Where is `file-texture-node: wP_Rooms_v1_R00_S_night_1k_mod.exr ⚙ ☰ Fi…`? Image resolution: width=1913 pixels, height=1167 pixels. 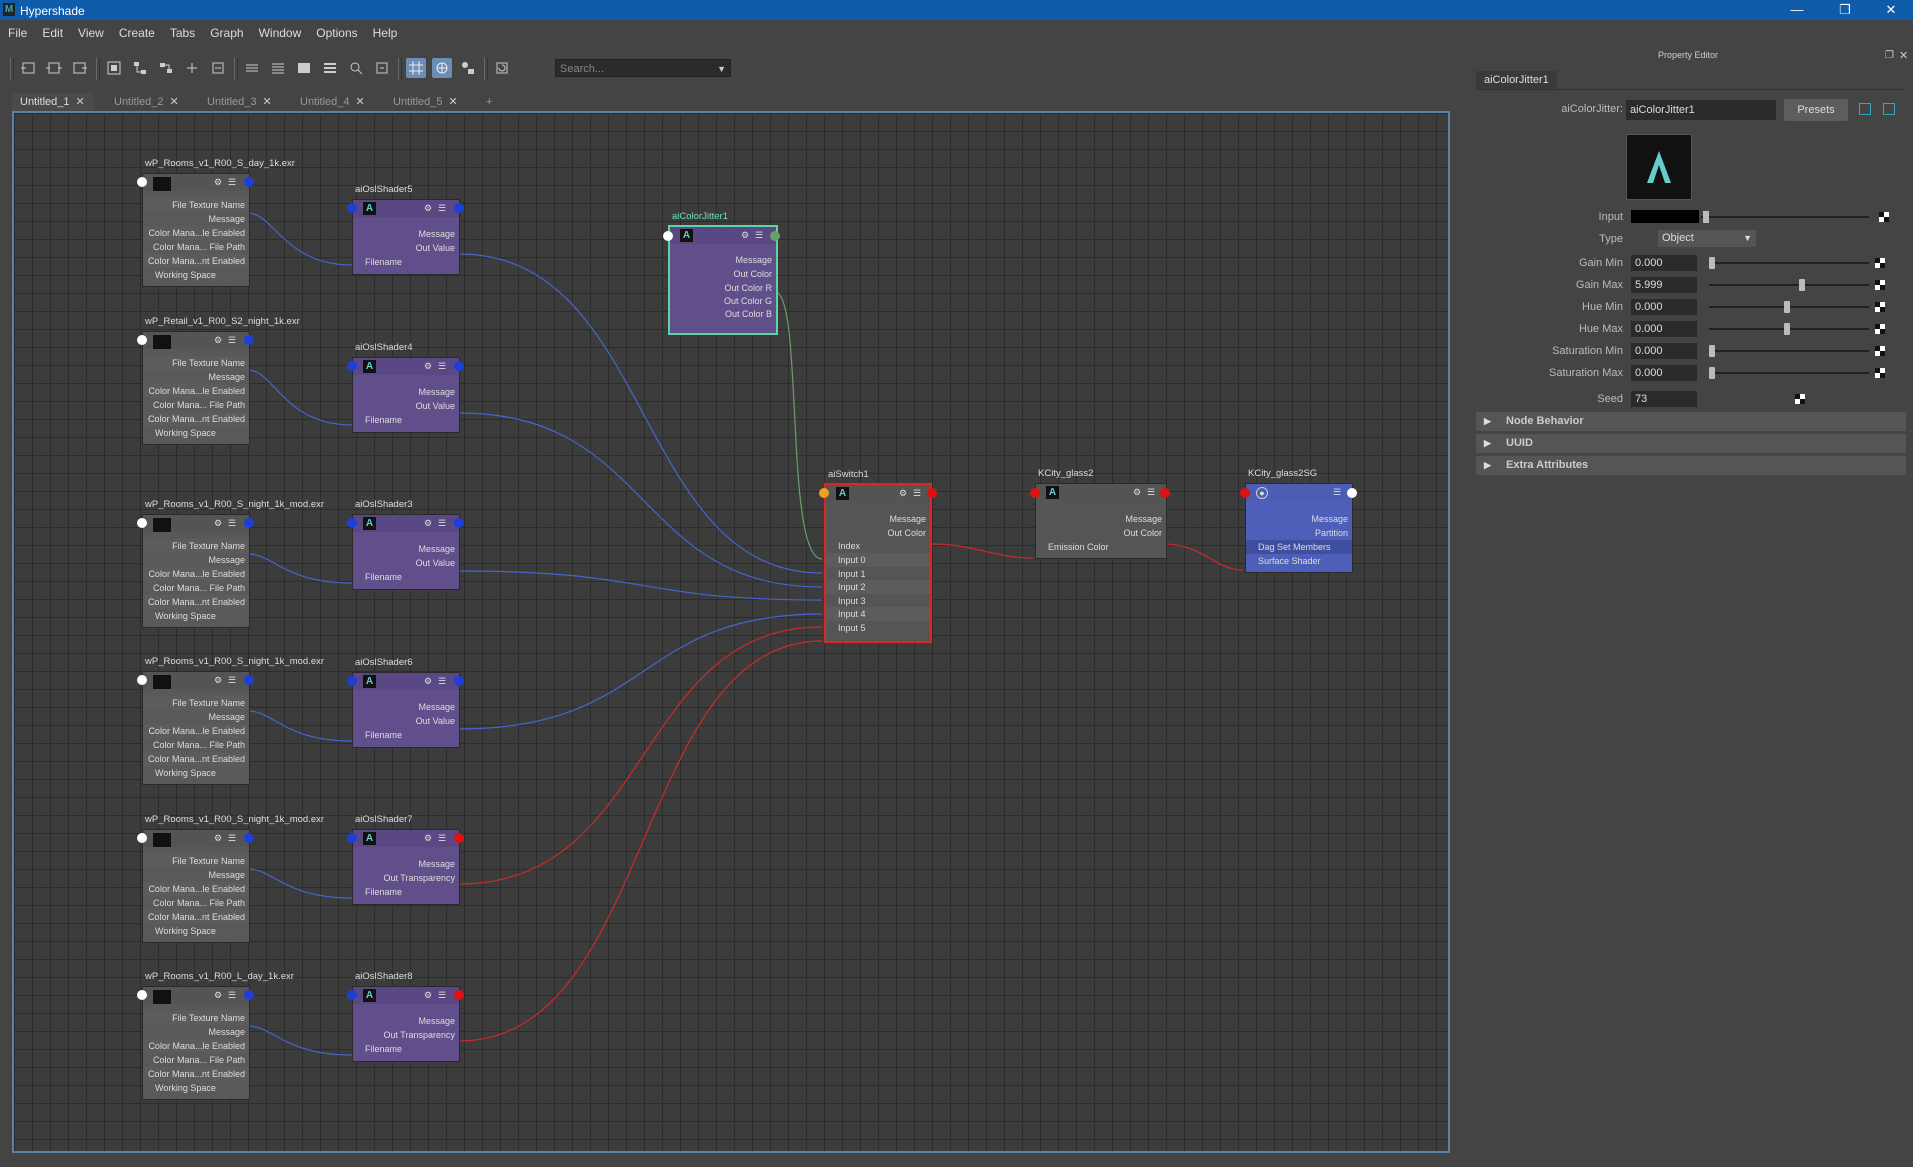 file-texture-node: wP_Rooms_v1_R00_S_night_1k_mod.exr ⚙ ☰ Fi… is located at coordinates (233, 878).